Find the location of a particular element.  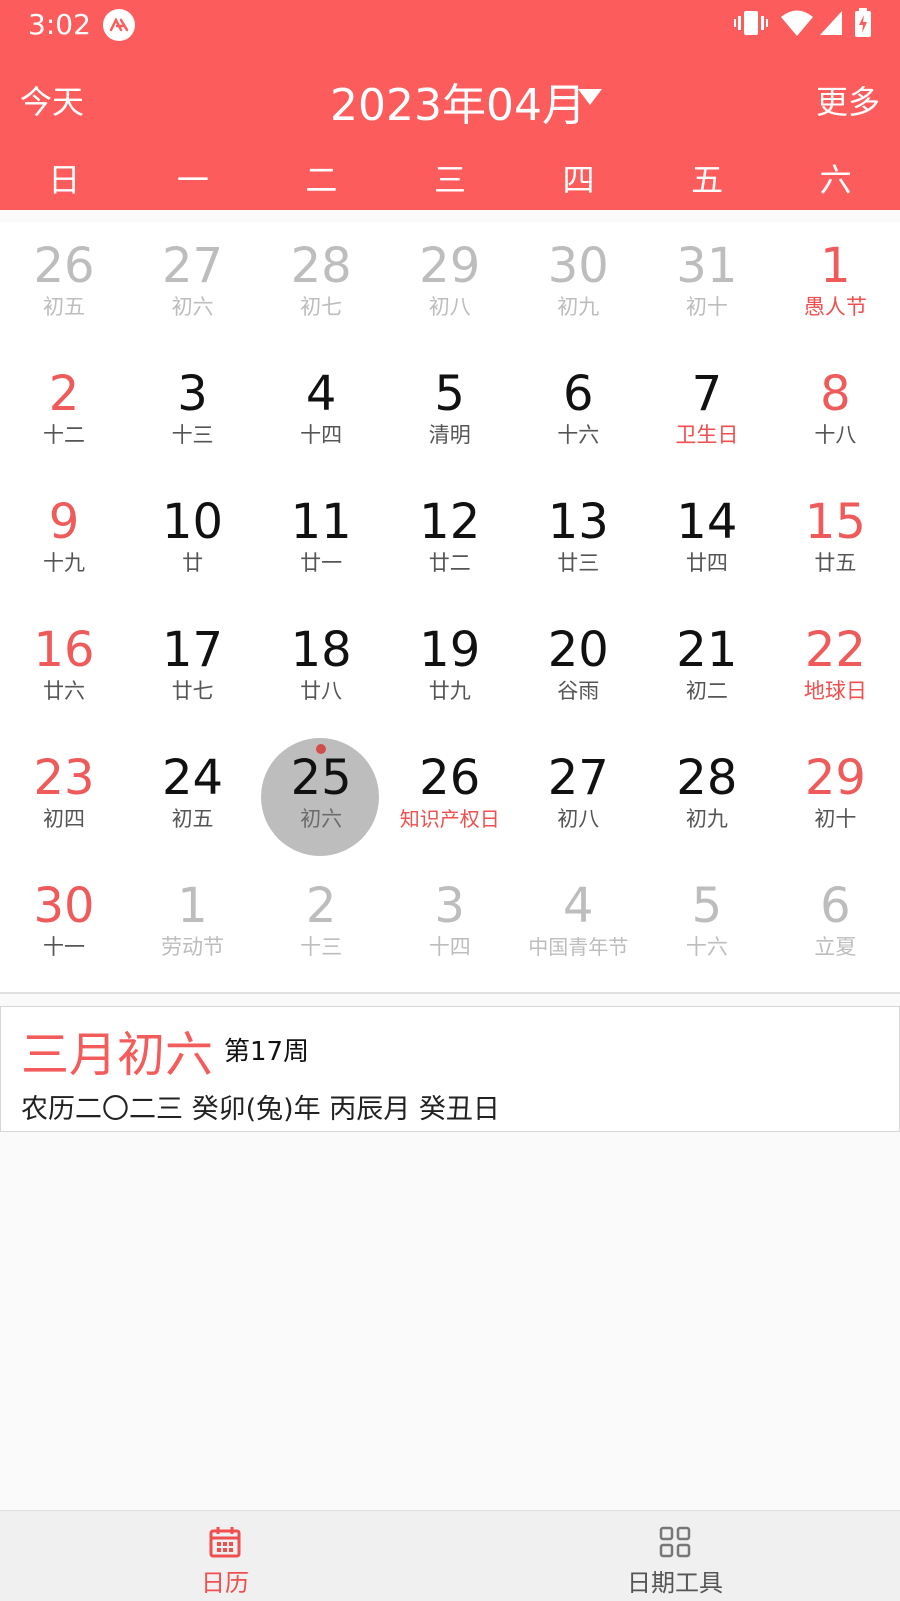

day-number: 14 is located at coordinates (707, 522).